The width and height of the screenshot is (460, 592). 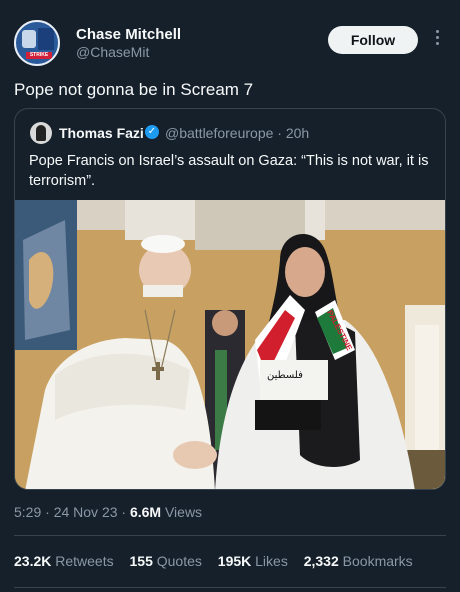 What do you see at coordinates (253, 561) in the screenshot?
I see `likes-stat: 195K Likes` at bounding box center [253, 561].